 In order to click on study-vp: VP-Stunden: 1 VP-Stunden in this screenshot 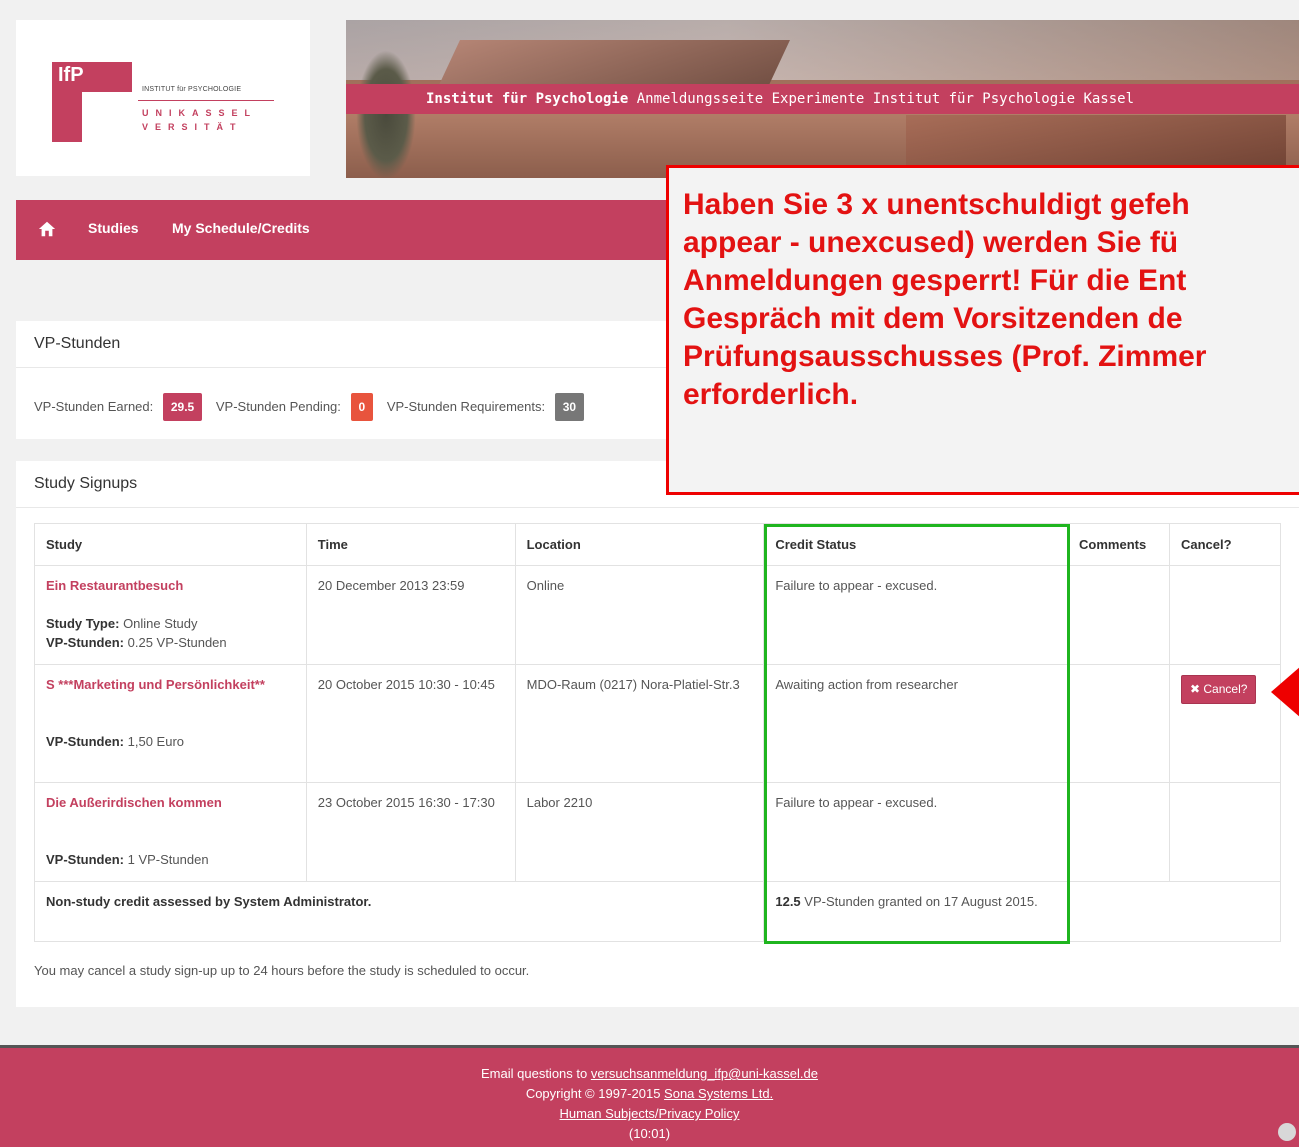, I will do `click(127, 859)`.